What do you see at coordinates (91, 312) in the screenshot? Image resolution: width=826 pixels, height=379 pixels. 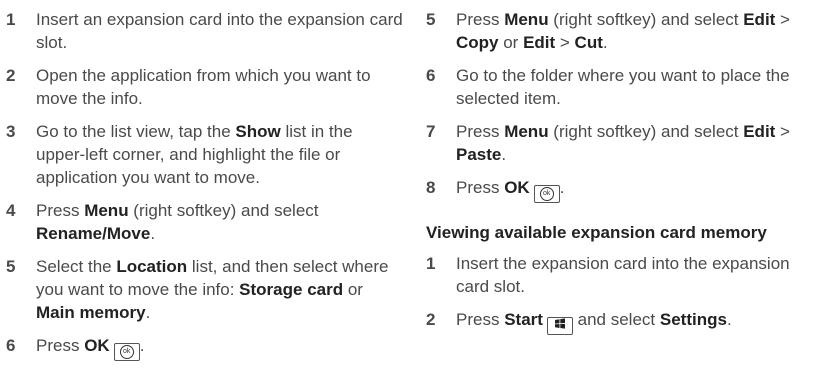 I see `bold-term: Main memory` at bounding box center [91, 312].